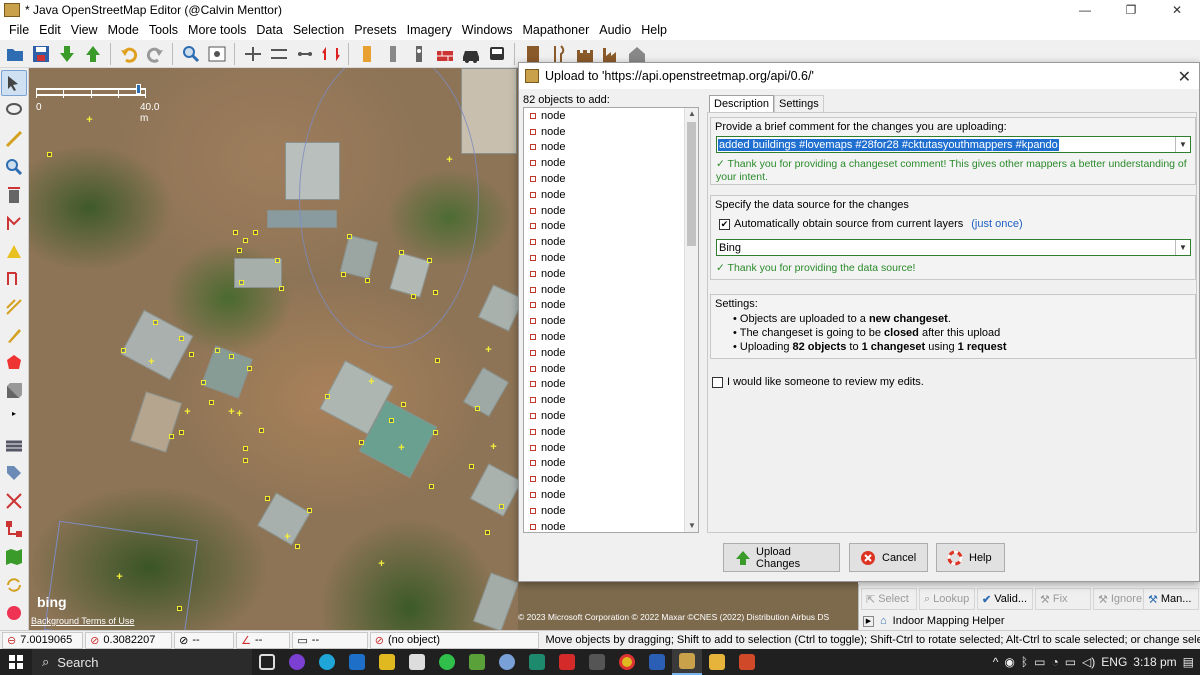 This screenshot has height=675, width=1200. What do you see at coordinates (14, 167) in the screenshot?
I see `zoom-mode-icon` at bounding box center [14, 167].